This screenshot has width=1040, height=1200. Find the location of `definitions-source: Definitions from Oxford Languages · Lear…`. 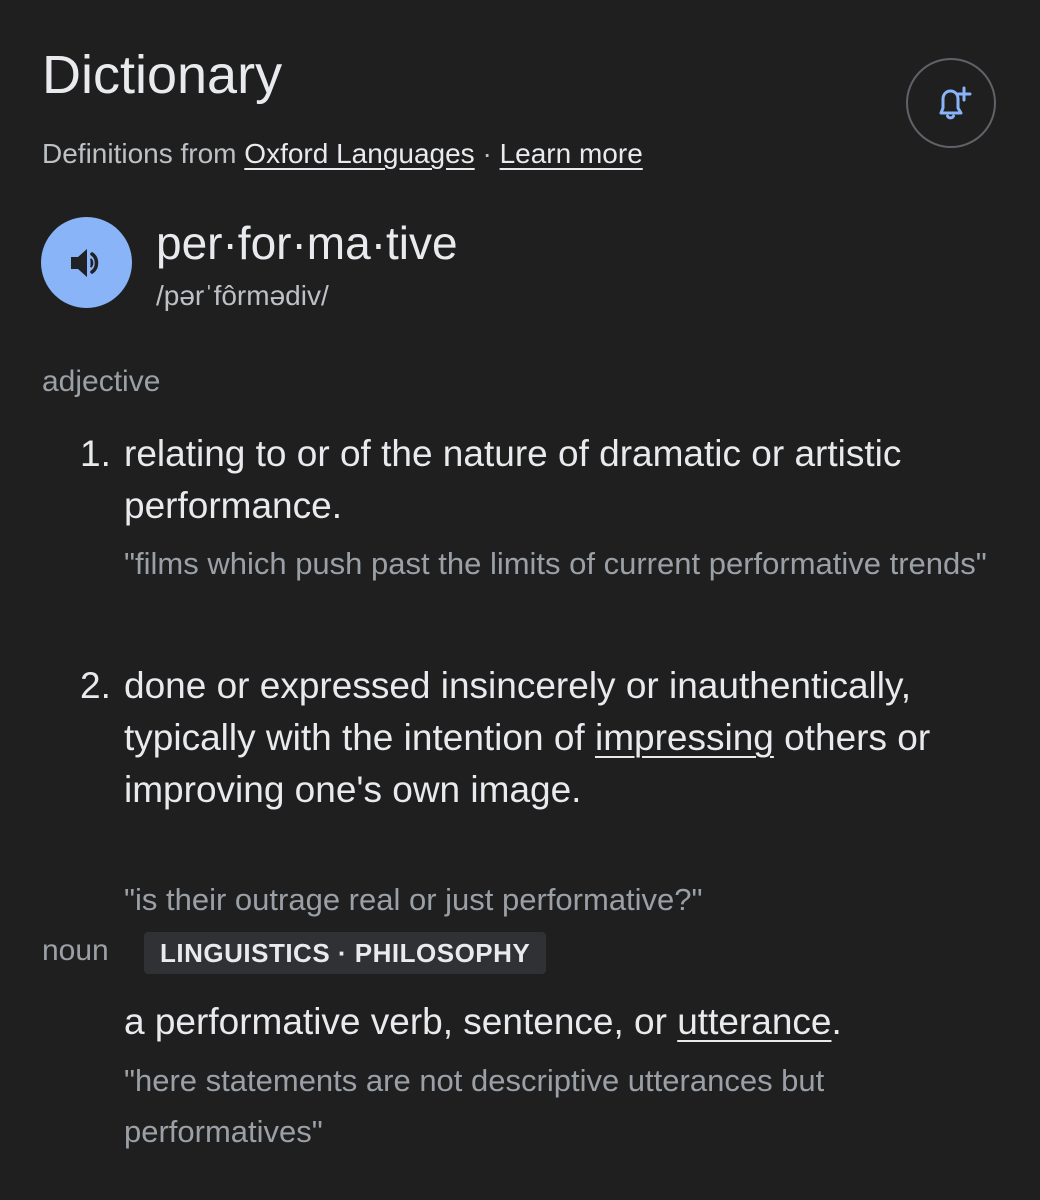

definitions-source: Definitions from Oxford Languages · Lear… is located at coordinates (342, 154).